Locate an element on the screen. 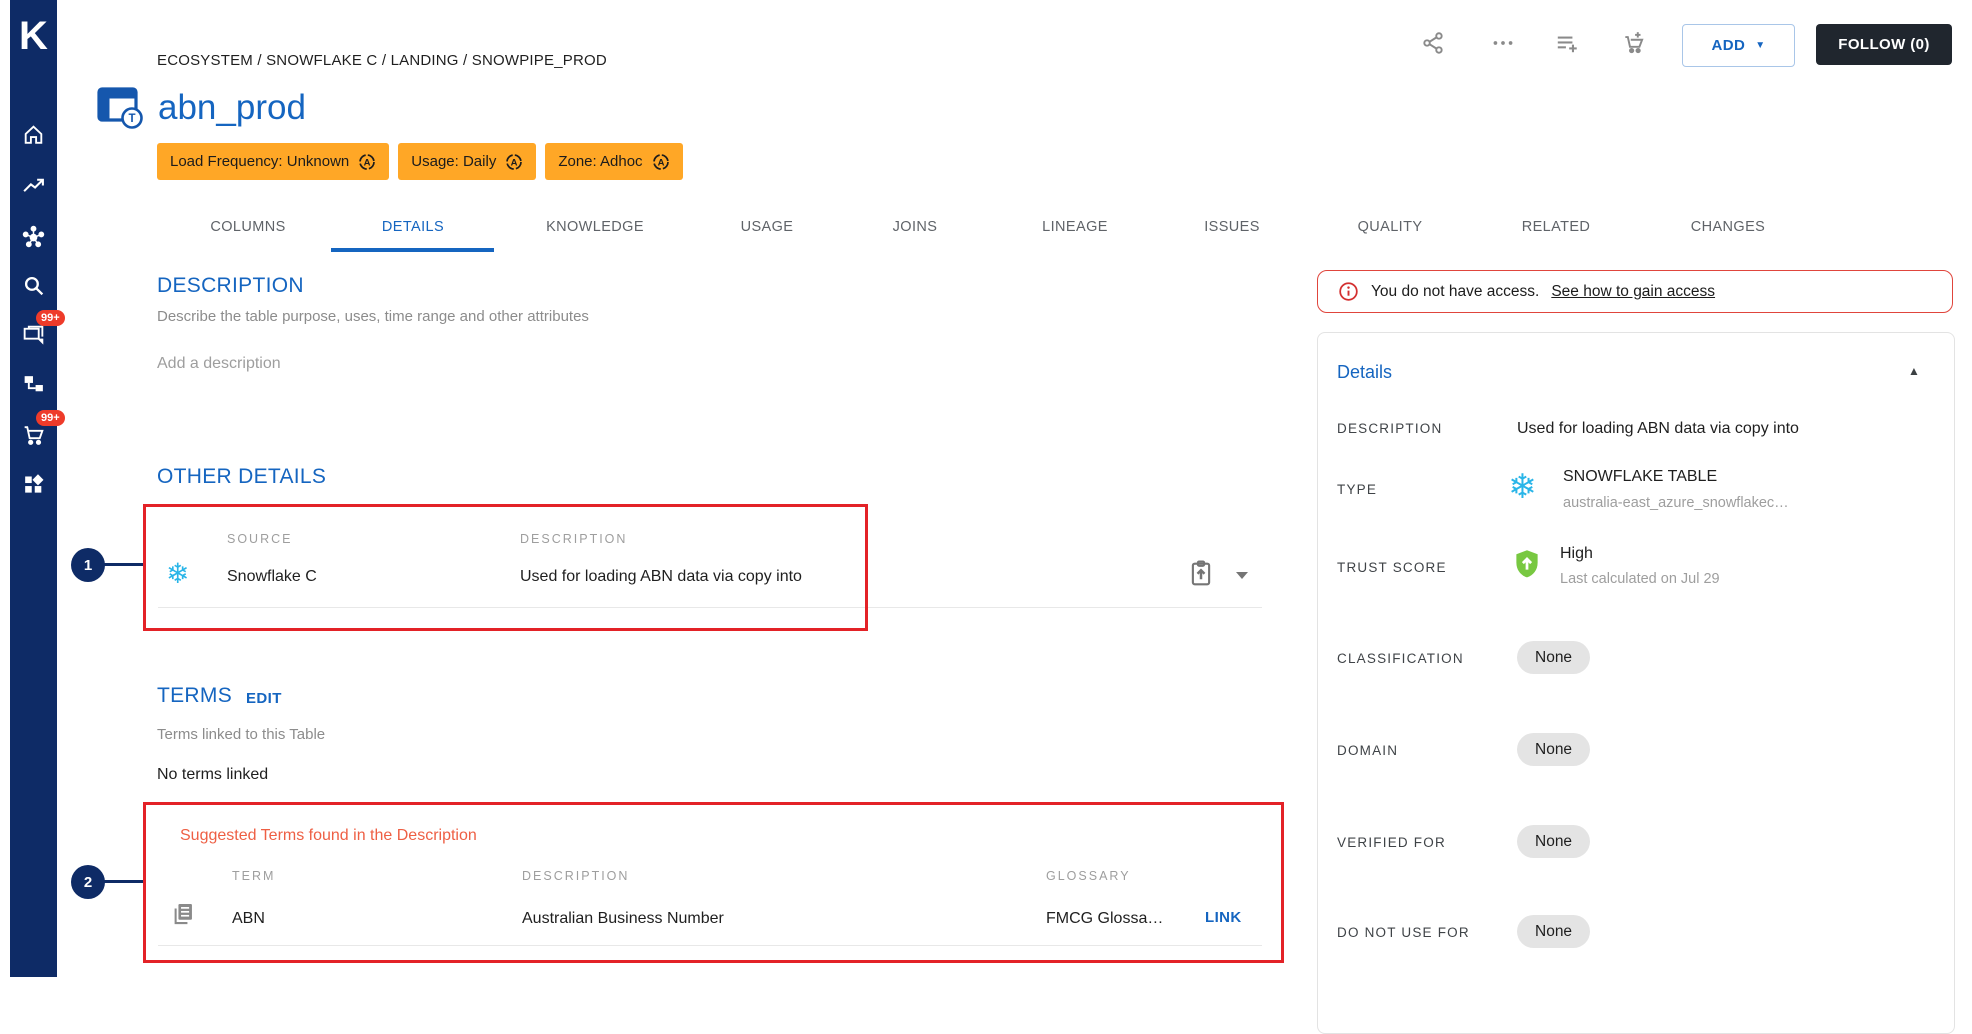  collapse-arrow-icon: ▲ is located at coordinates (1914, 371).